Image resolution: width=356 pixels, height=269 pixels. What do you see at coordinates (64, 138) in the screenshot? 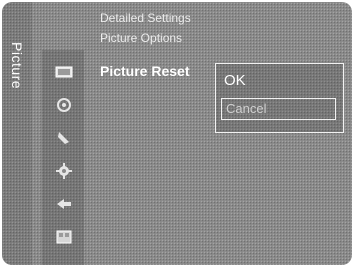
I see `channel-icon` at bounding box center [64, 138].